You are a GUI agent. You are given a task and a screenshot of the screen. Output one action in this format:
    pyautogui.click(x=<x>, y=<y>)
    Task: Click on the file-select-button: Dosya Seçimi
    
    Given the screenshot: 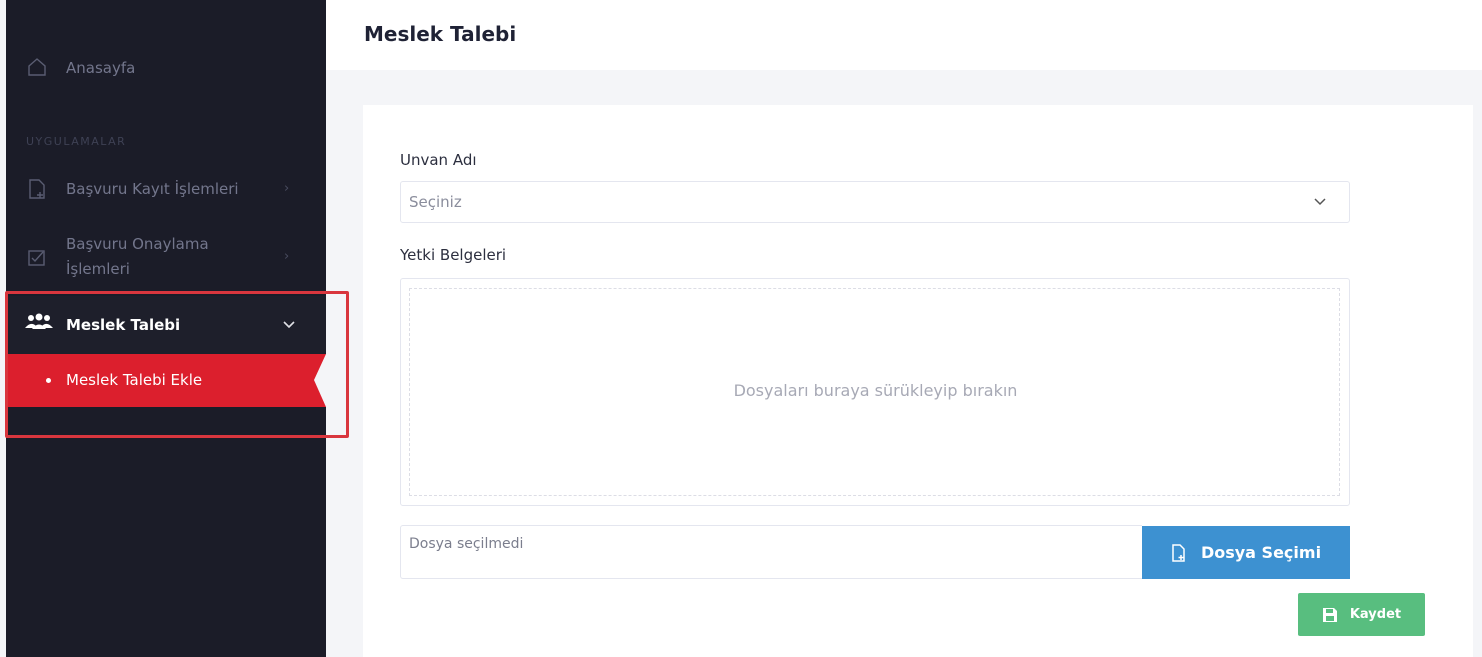 What is the action you would take?
    pyautogui.click(x=1246, y=552)
    